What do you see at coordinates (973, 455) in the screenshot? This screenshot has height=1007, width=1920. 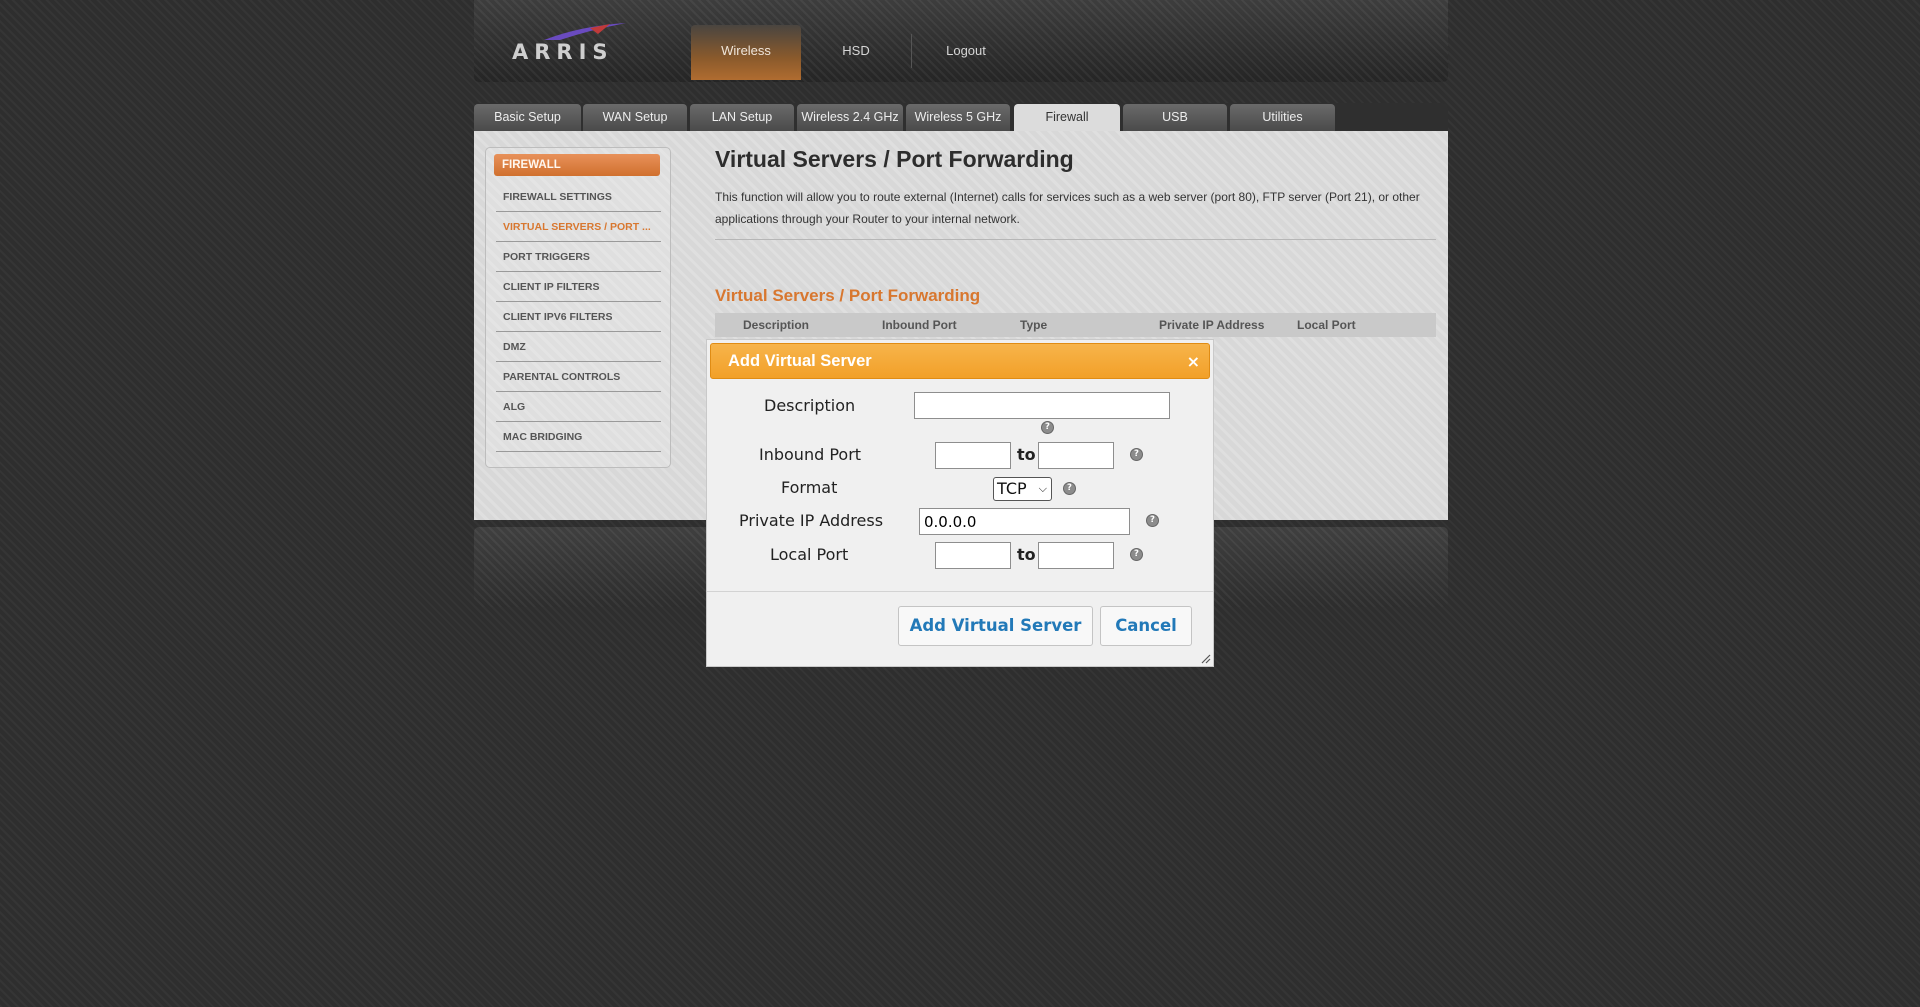 I see `inbound-port-from-input` at bounding box center [973, 455].